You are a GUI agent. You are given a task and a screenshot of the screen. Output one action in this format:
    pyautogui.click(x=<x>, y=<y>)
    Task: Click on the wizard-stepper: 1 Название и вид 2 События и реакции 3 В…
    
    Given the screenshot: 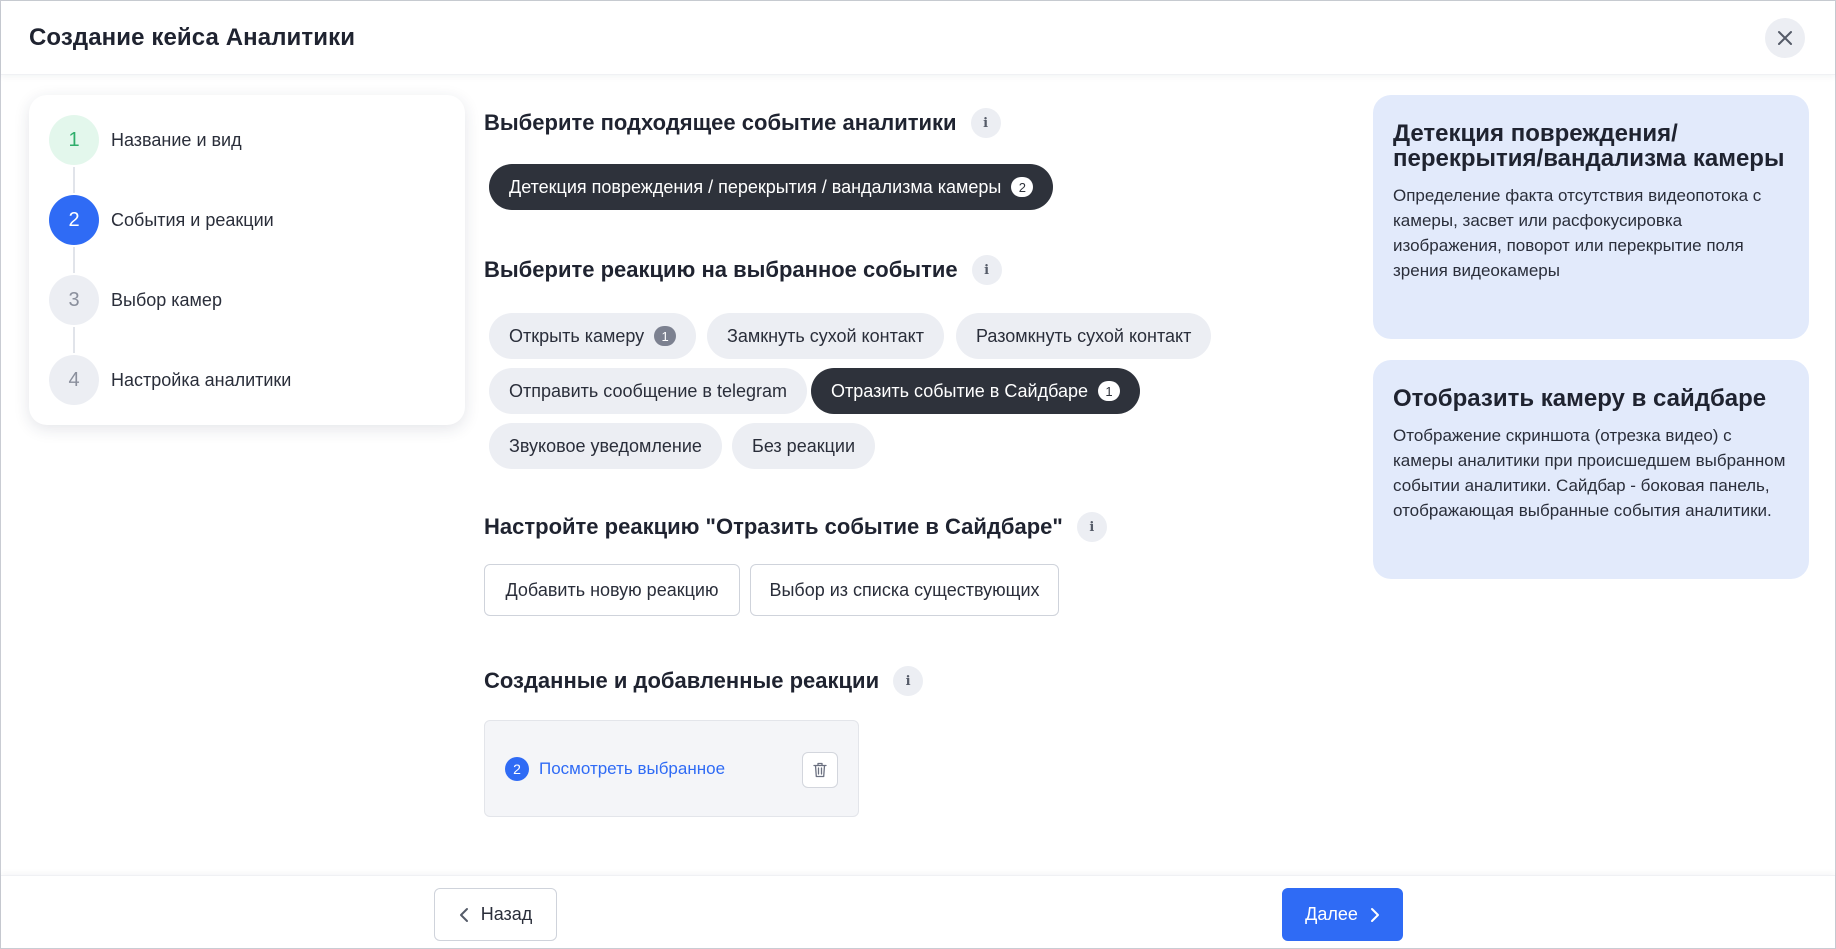 What is the action you would take?
    pyautogui.click(x=247, y=260)
    